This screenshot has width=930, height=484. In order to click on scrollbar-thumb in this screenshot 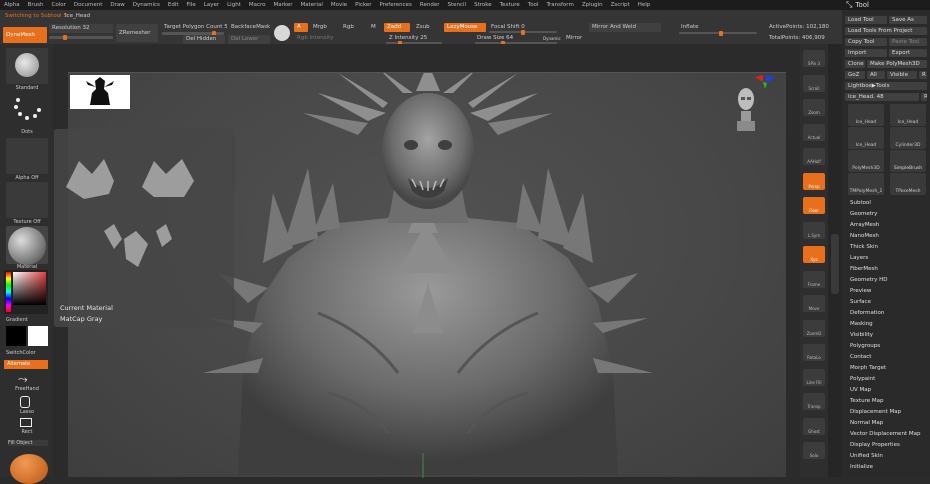, I will do `click(835, 264)`.